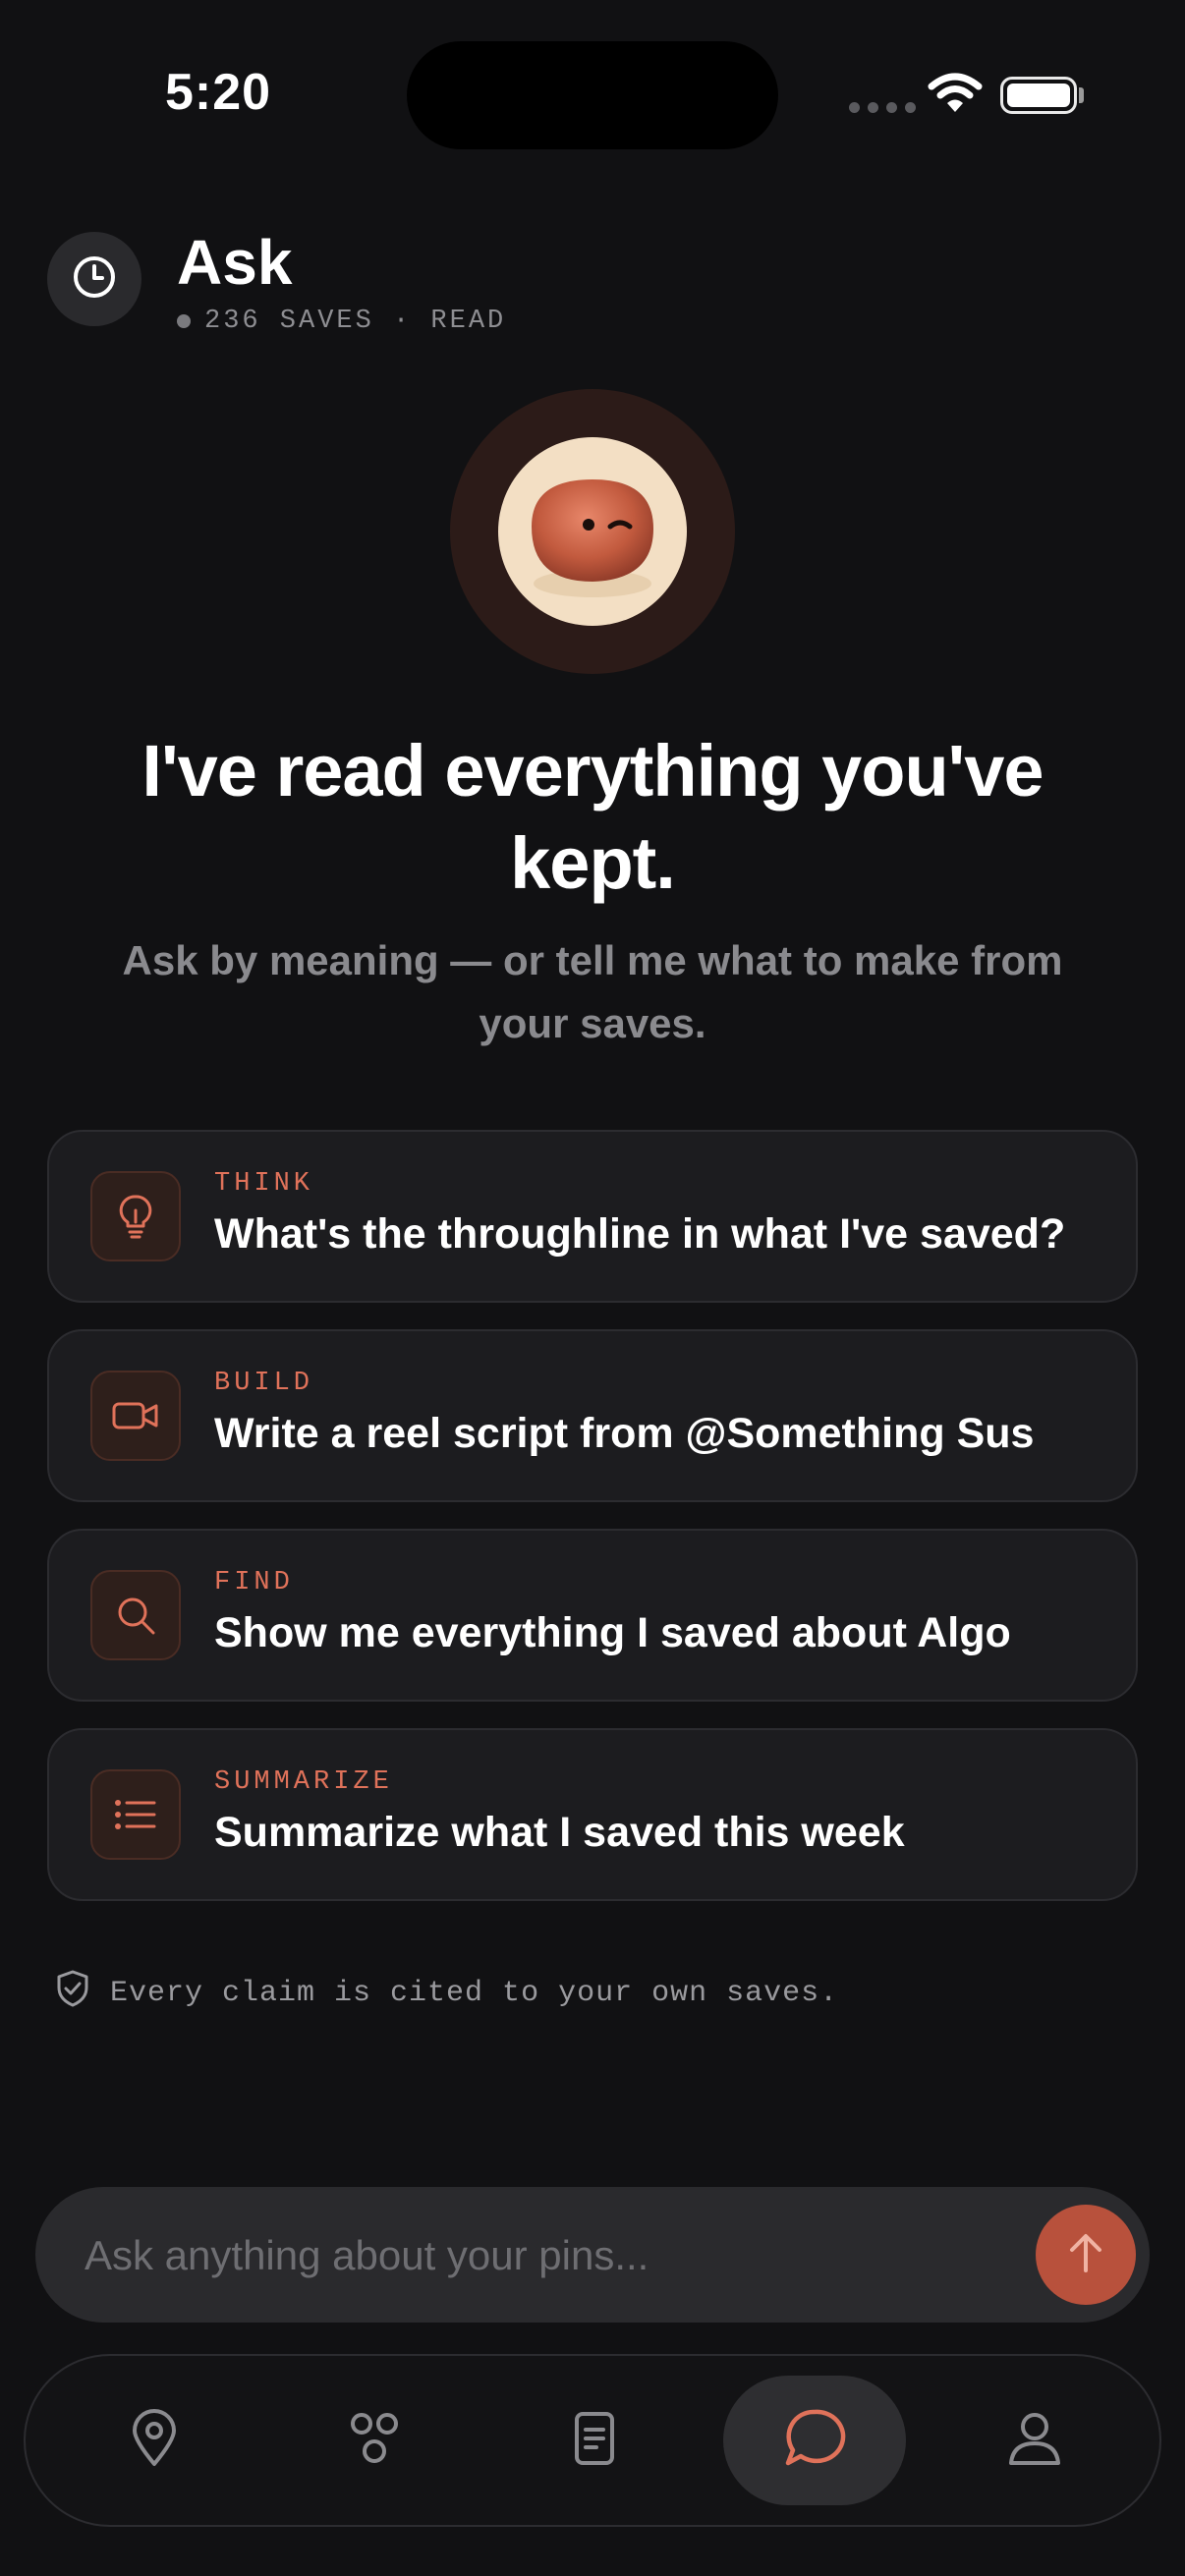 The width and height of the screenshot is (1185, 2576). Describe the element at coordinates (136, 1814) in the screenshot. I see `list-icon` at that location.